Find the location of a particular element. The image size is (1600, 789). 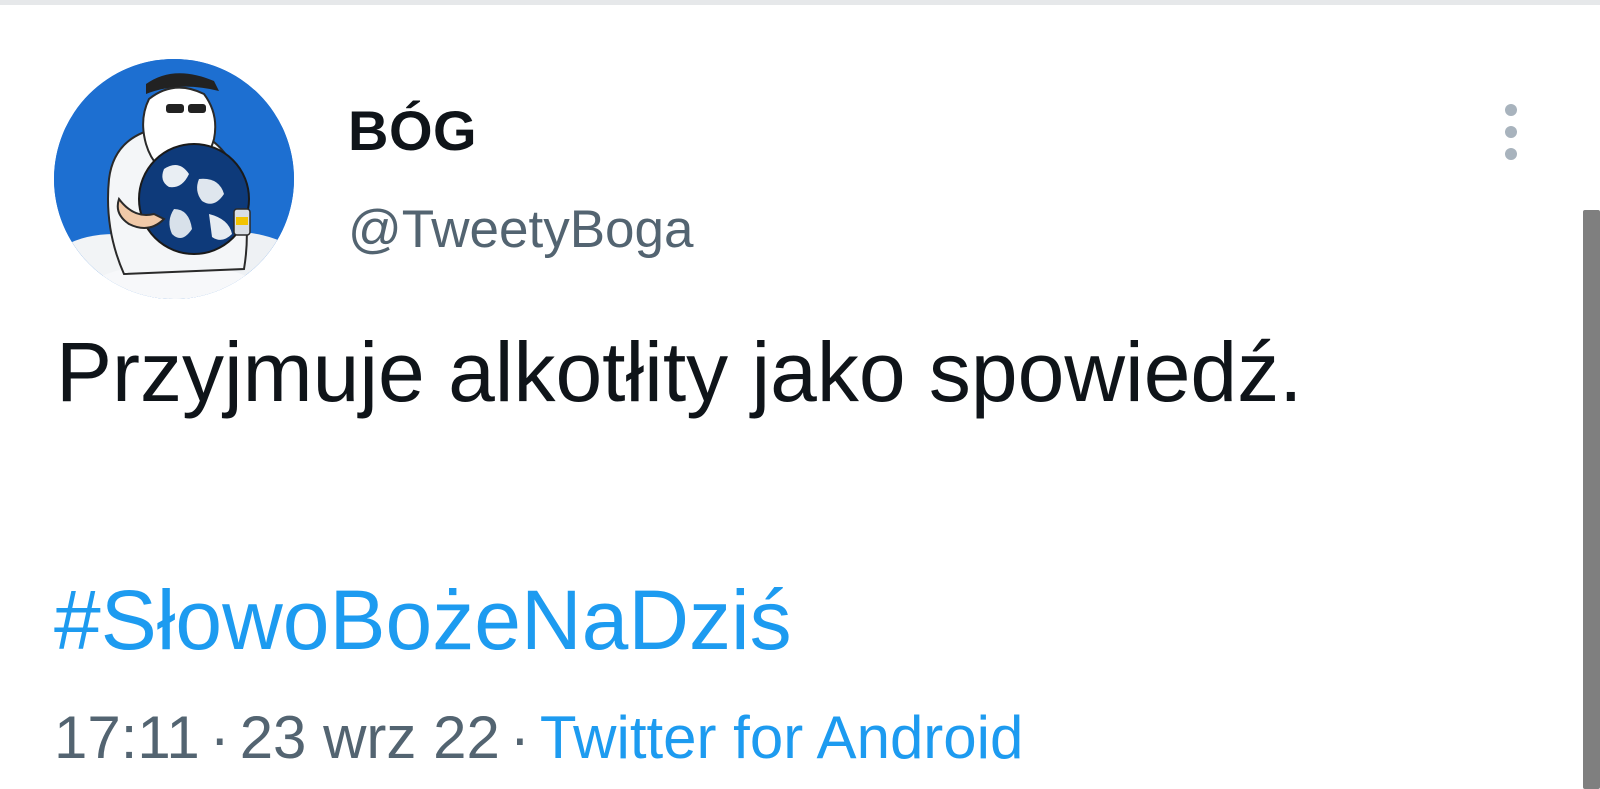

avatar is located at coordinates (174, 179).